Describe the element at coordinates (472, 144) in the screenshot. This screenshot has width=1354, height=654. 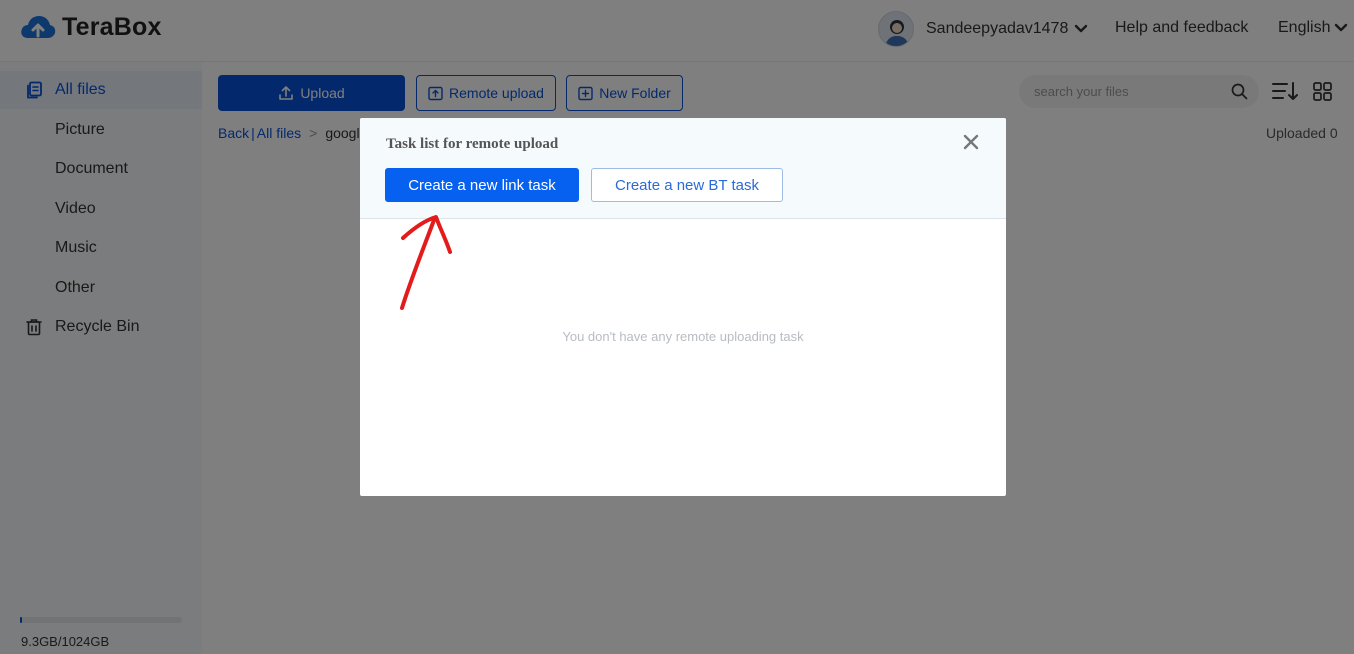
I see `dialog-title: Task list for remote upload` at that location.